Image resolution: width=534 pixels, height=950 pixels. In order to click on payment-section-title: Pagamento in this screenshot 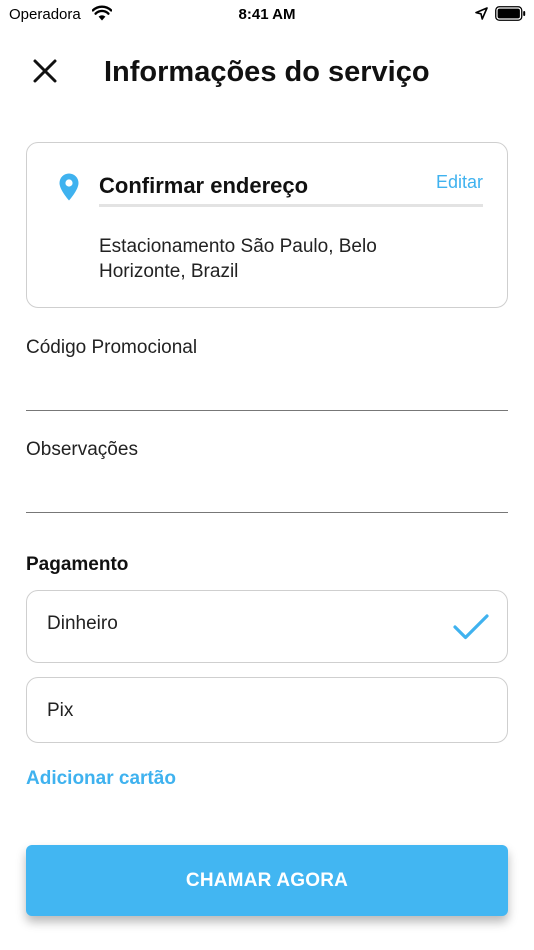, I will do `click(77, 564)`.